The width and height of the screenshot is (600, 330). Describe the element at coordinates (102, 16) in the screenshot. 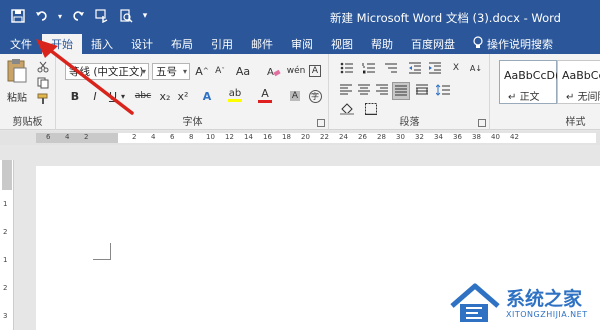

I see `touch-mode-icon` at that location.